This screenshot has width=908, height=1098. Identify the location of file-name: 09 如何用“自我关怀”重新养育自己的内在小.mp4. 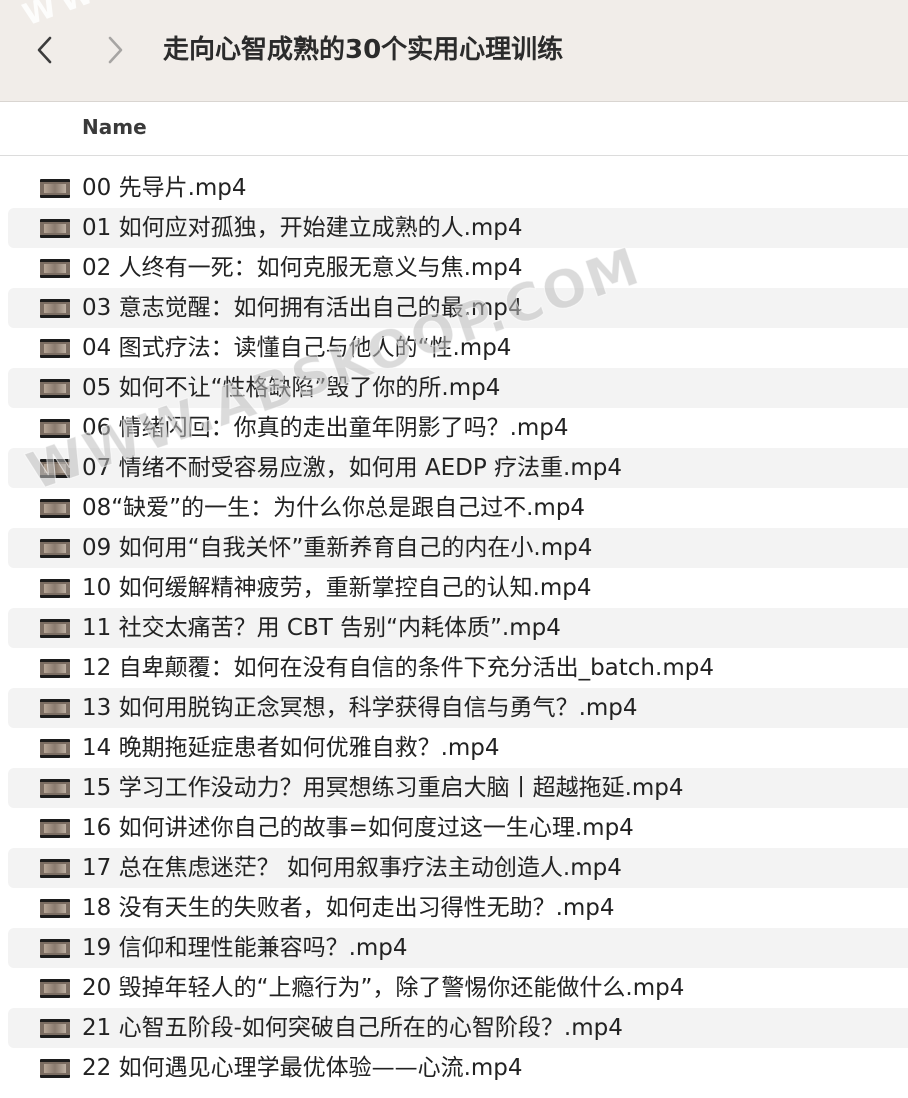
(337, 548).